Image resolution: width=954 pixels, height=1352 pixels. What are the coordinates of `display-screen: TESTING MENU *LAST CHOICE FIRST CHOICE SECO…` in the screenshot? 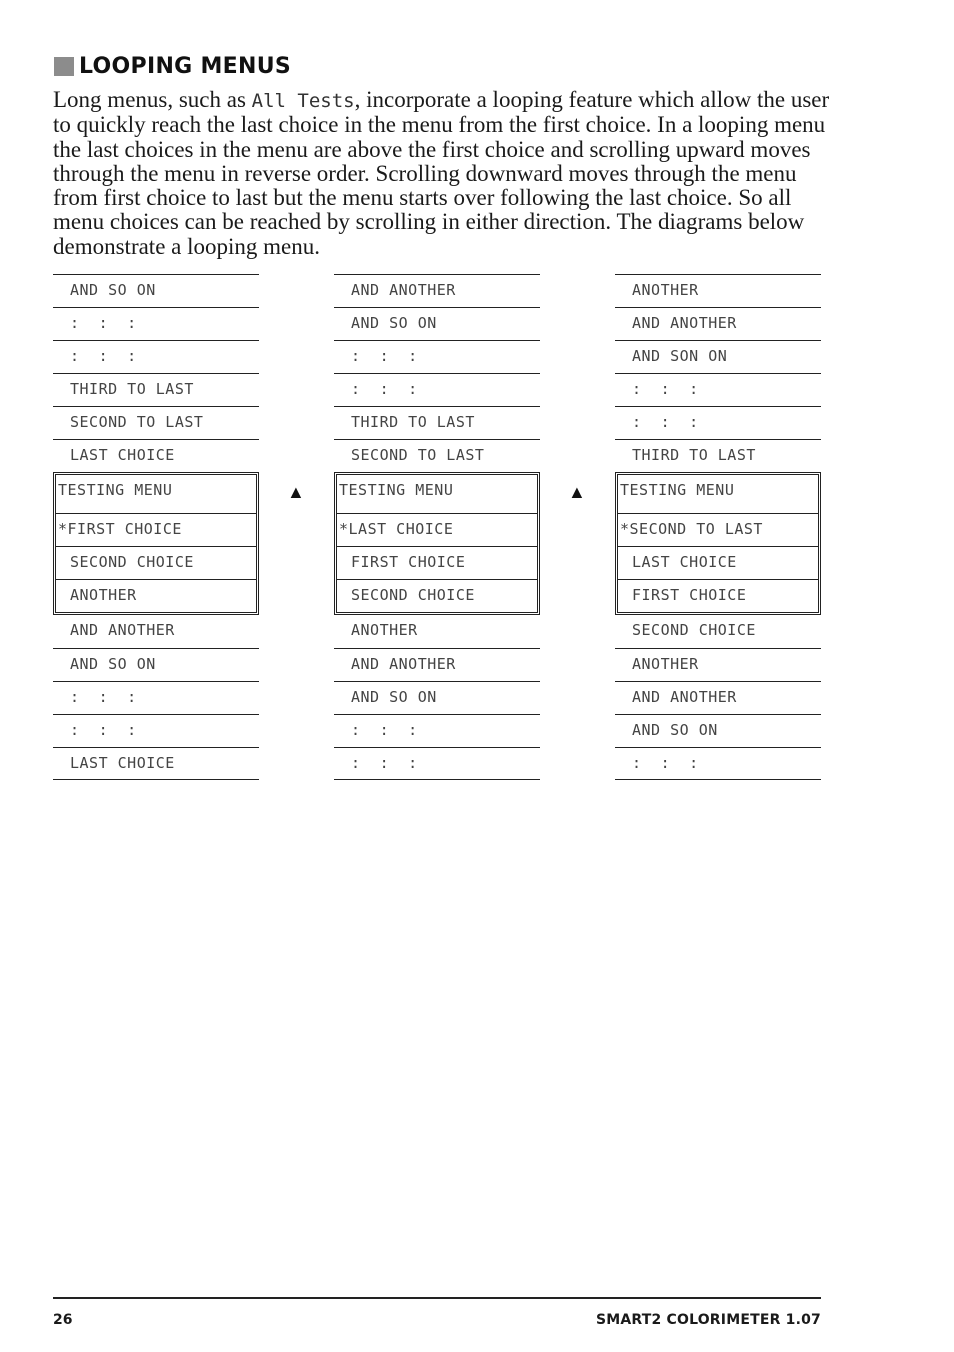 It's located at (437, 543).